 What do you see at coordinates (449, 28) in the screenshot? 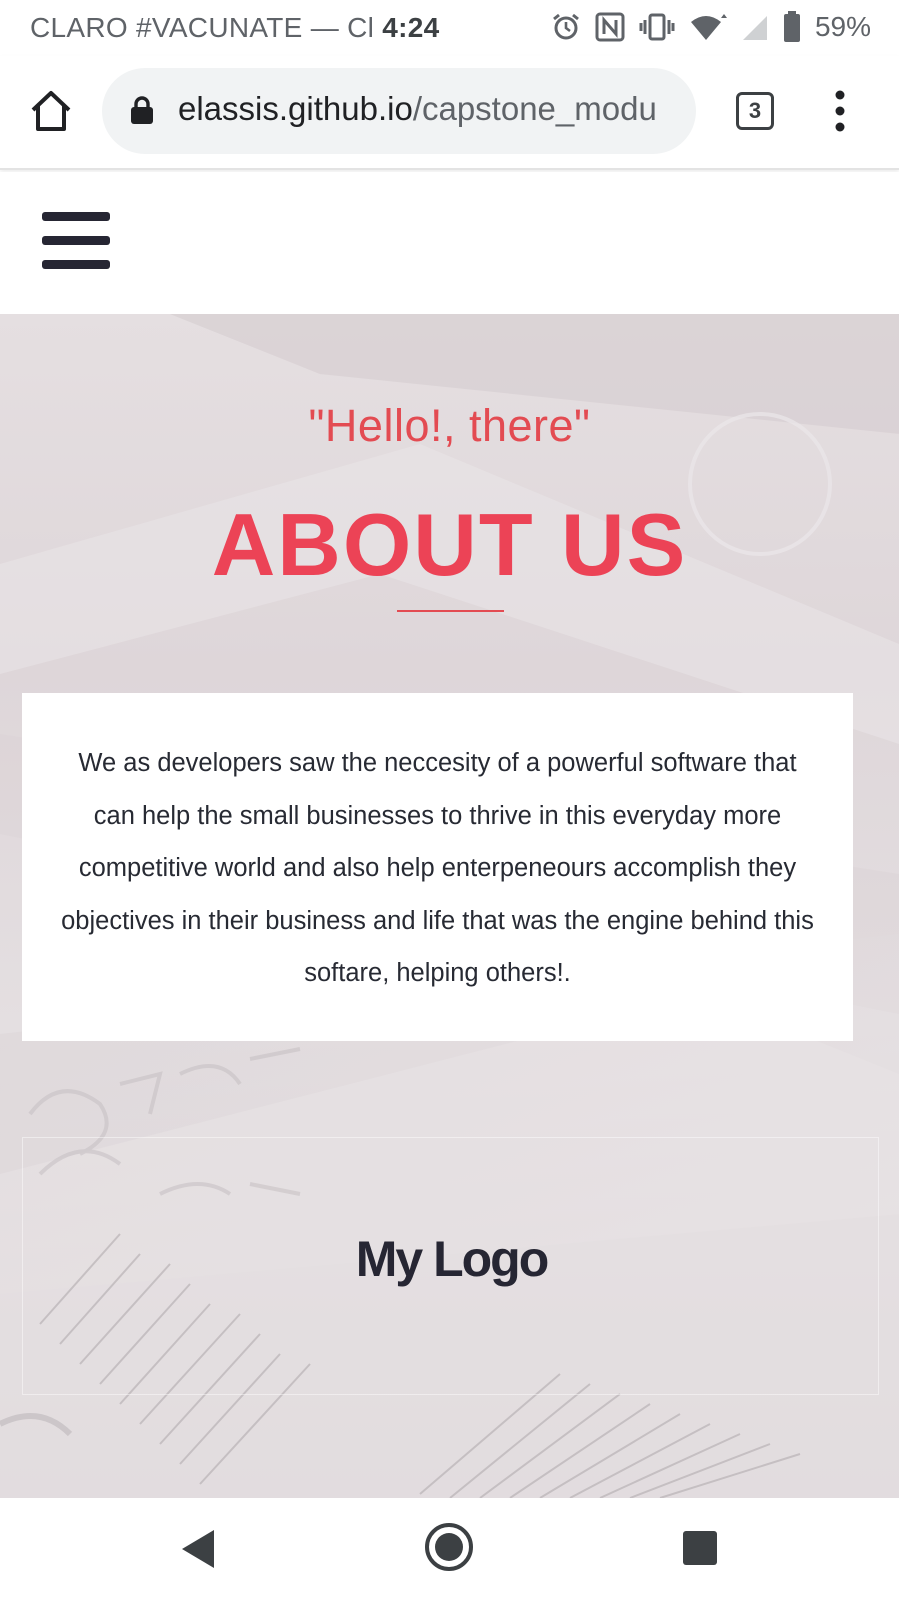
I see `status-bar: CLARO #VACUNATE — Cl 4:24 59%` at bounding box center [449, 28].